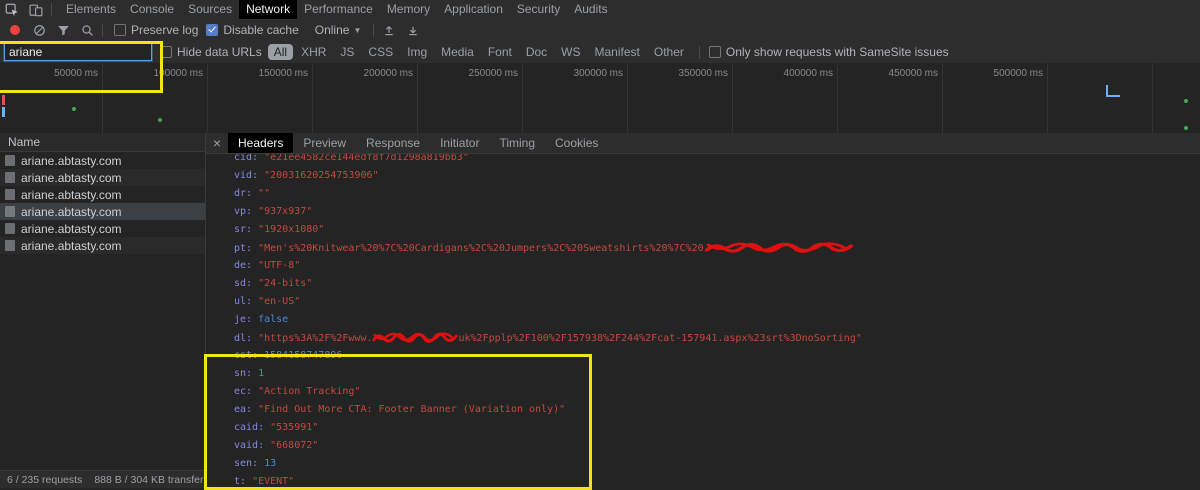 The height and width of the screenshot is (490, 1200). What do you see at coordinates (261, 30) in the screenshot?
I see `disable-cache-label: Disable cache` at bounding box center [261, 30].